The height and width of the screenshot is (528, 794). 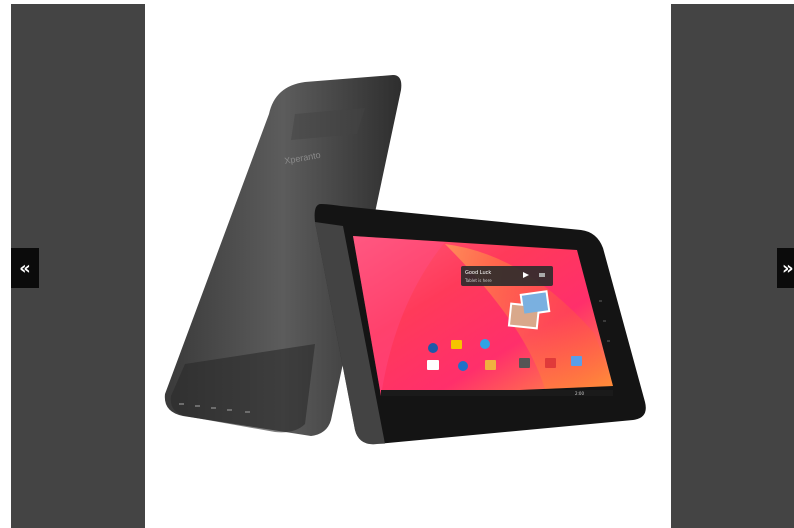 What do you see at coordinates (478, 273) in the screenshot?
I see `widget-title: Good Luck` at bounding box center [478, 273].